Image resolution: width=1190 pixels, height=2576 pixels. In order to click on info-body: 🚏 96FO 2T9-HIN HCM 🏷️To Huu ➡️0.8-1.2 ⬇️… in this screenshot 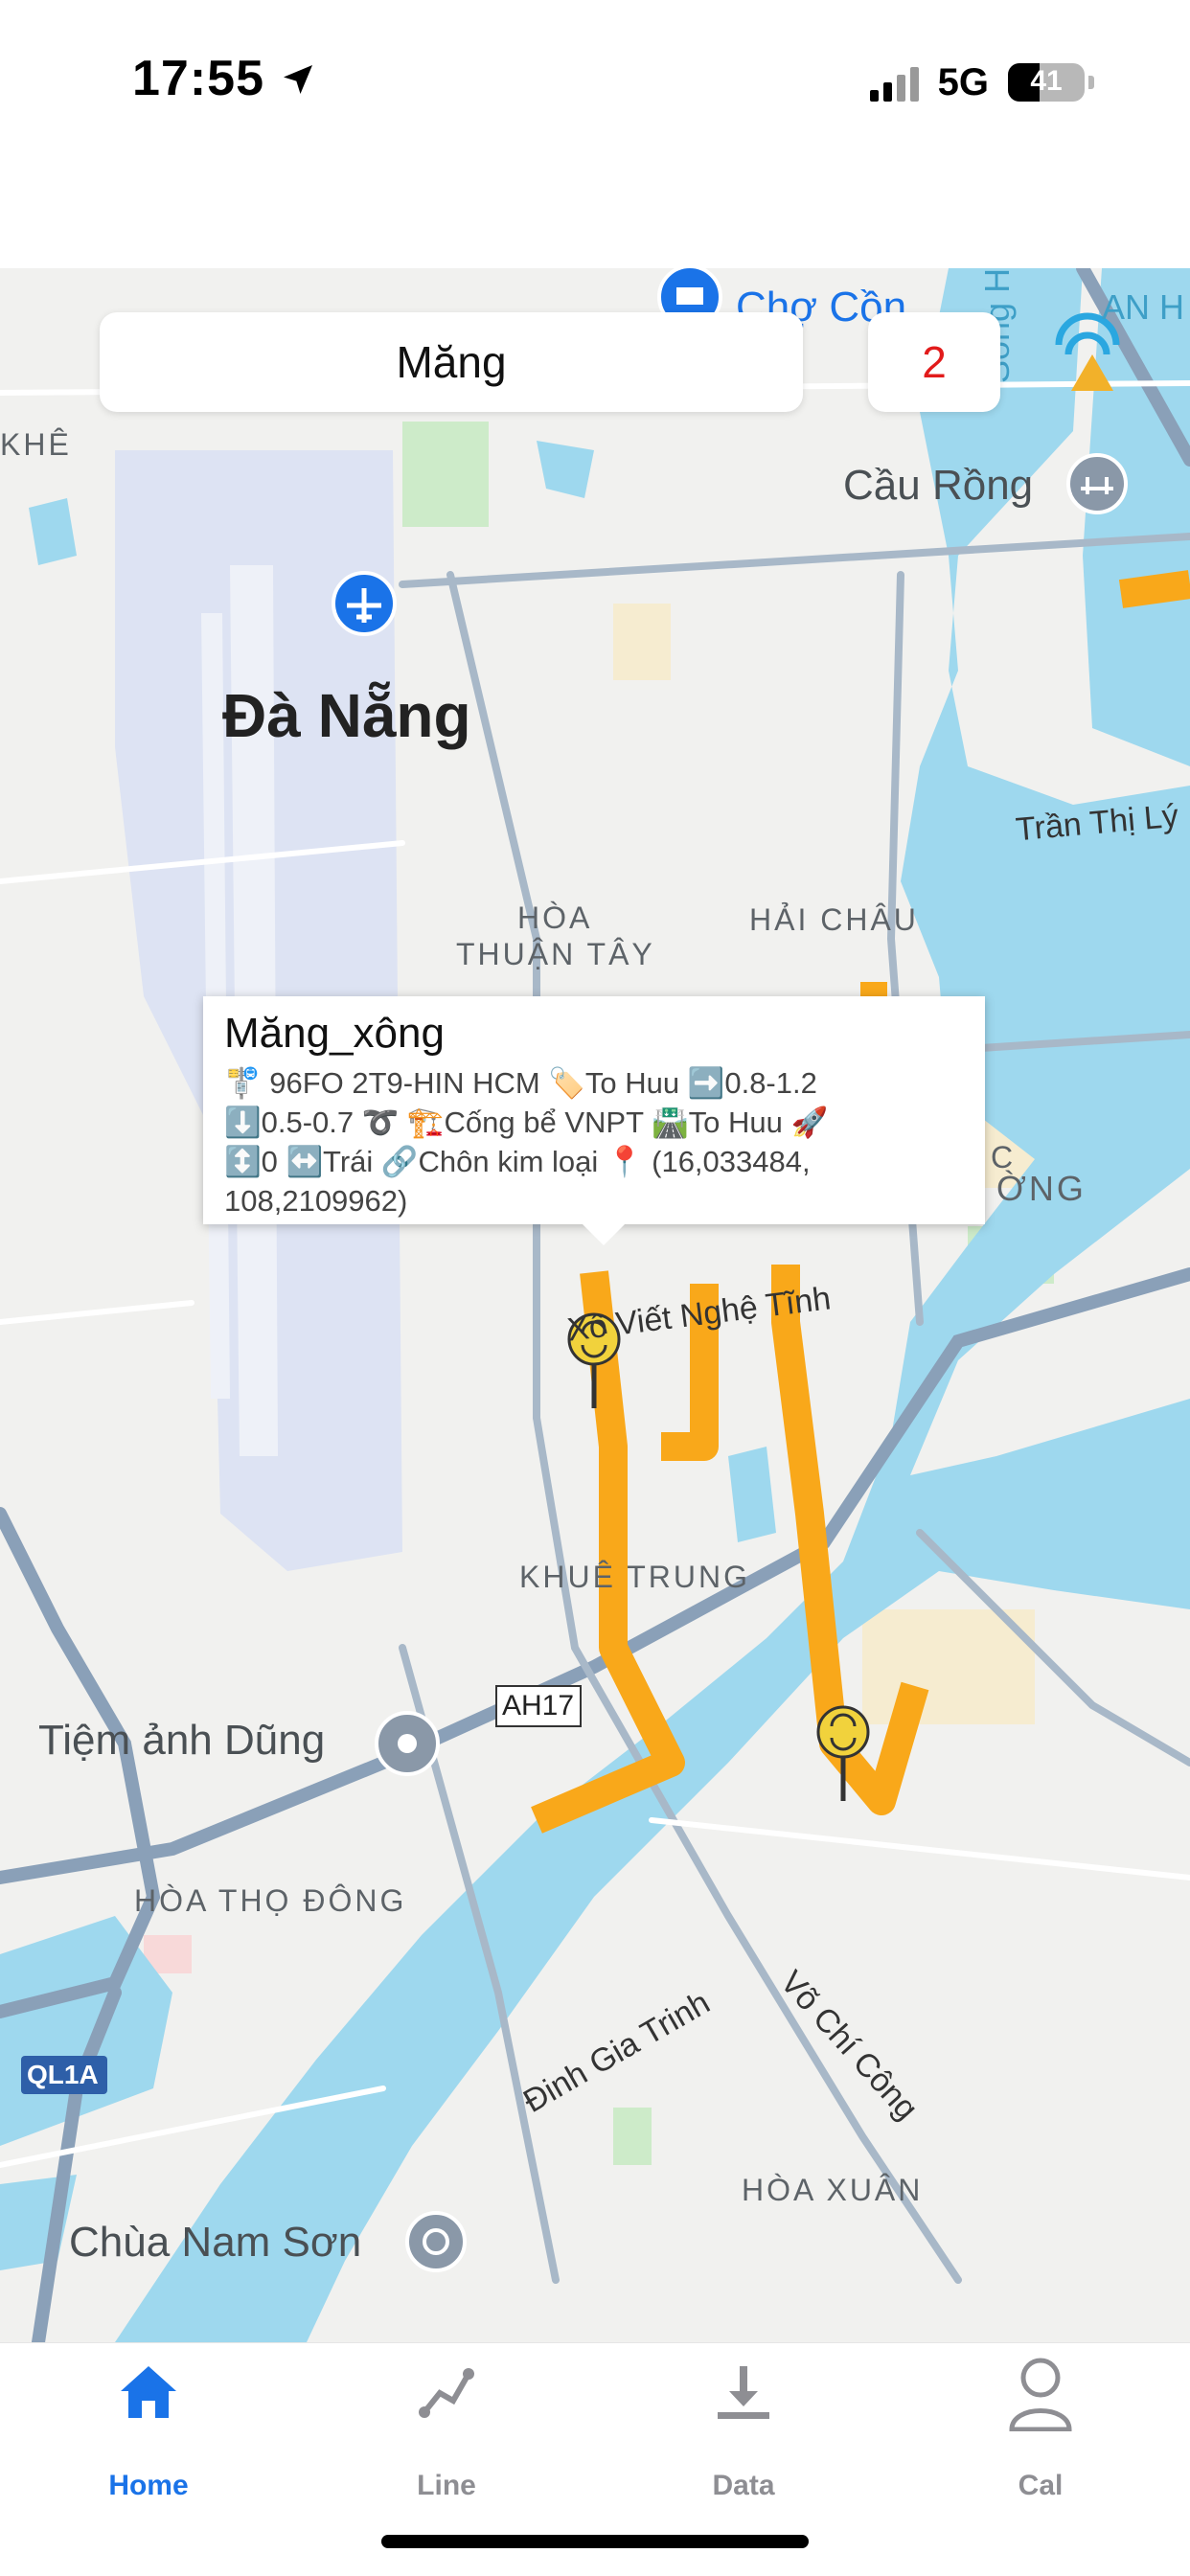, I will do `click(594, 1141)`.